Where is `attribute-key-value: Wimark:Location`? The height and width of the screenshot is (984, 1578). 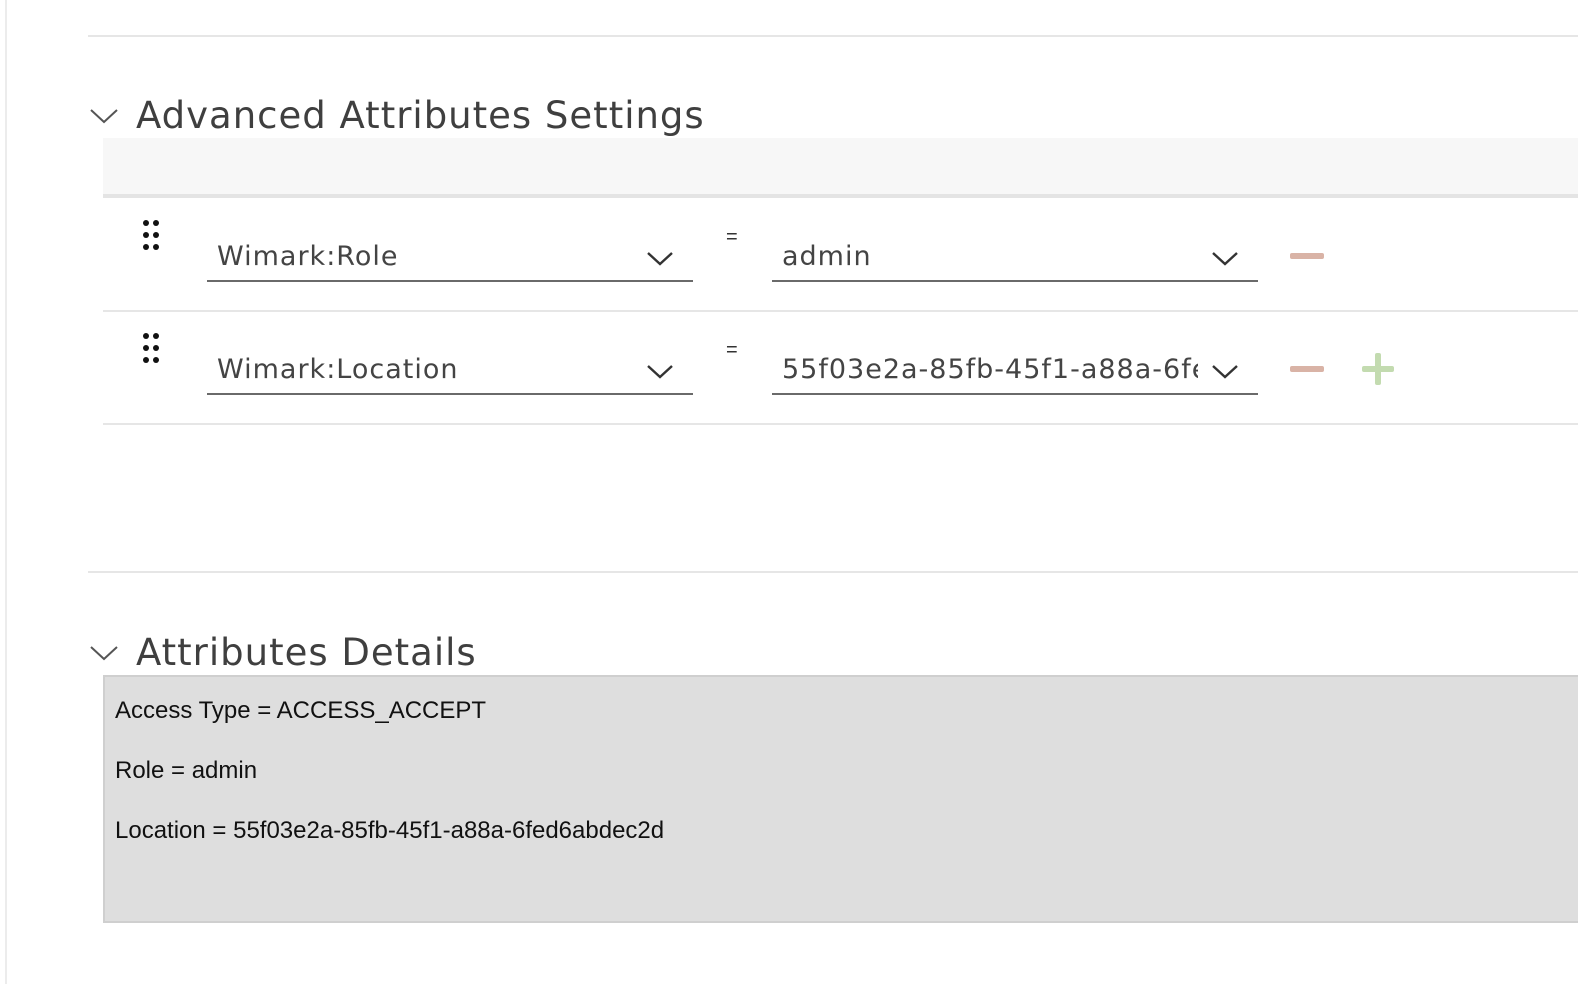
attribute-key-value: Wimark:Location is located at coordinates (338, 369).